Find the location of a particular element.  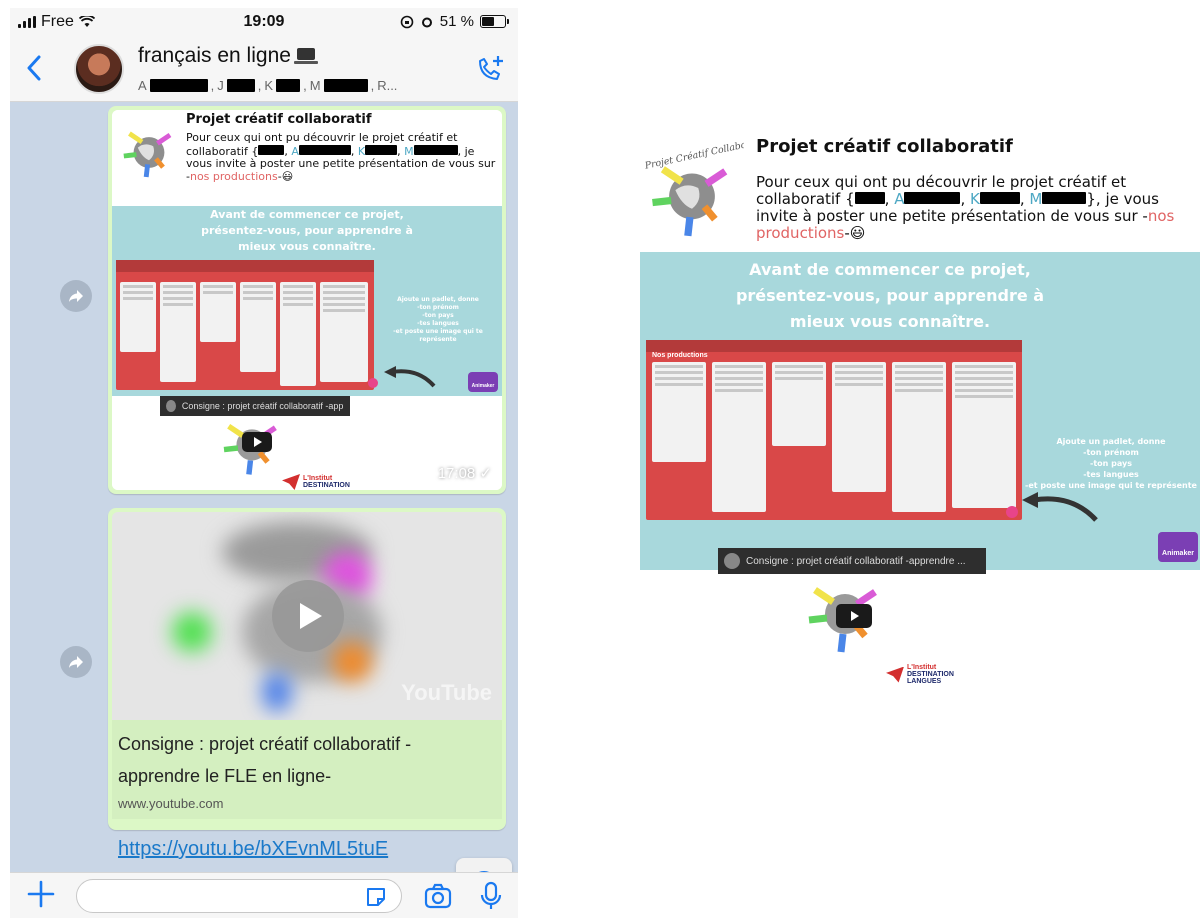

chat-title: français en ligne is located at coordinates (228, 56).